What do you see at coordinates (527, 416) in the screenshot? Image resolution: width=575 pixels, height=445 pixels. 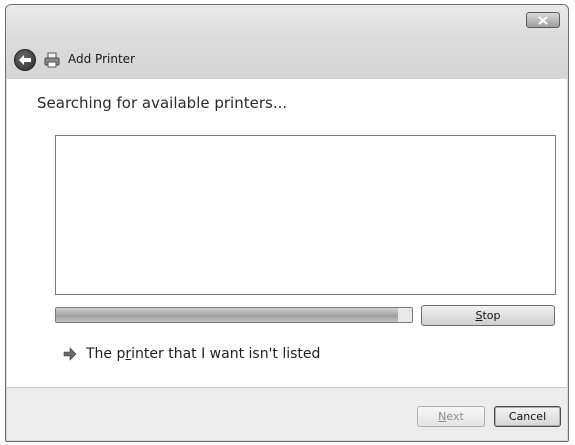 I see `cancel-button: Cancel` at bounding box center [527, 416].